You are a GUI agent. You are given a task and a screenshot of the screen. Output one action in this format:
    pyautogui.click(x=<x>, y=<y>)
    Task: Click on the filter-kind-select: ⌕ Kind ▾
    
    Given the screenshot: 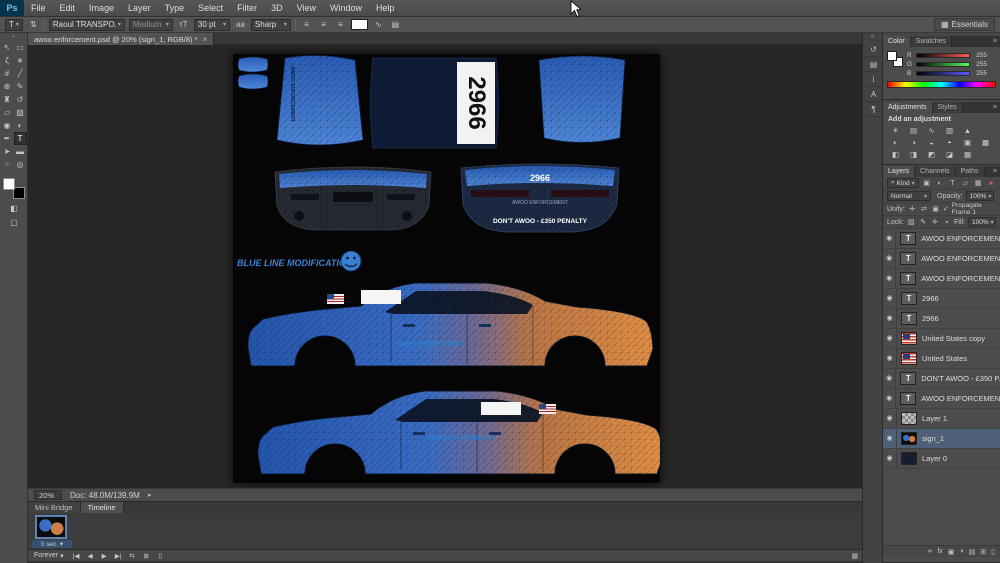 What is the action you would take?
    pyautogui.click(x=903, y=183)
    